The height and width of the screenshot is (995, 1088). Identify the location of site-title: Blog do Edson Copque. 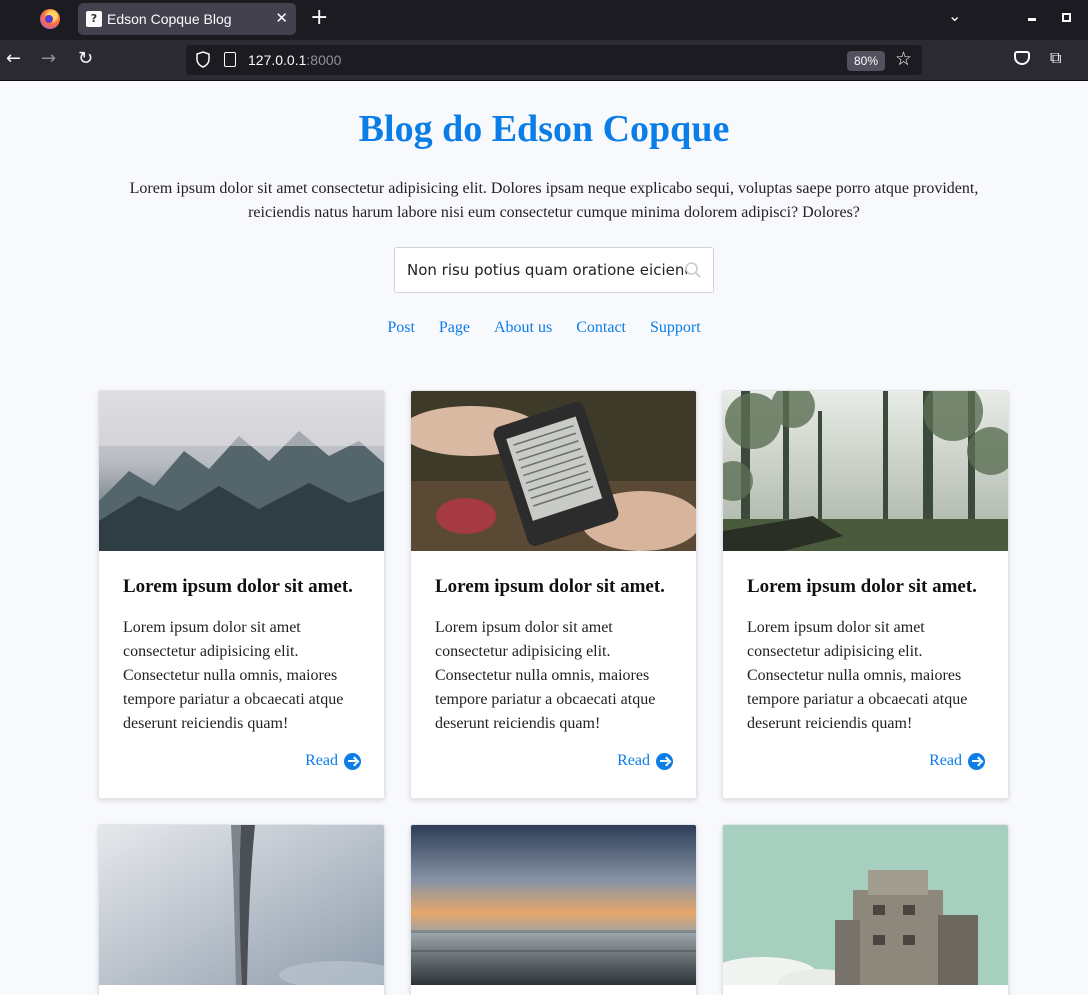
(544, 129).